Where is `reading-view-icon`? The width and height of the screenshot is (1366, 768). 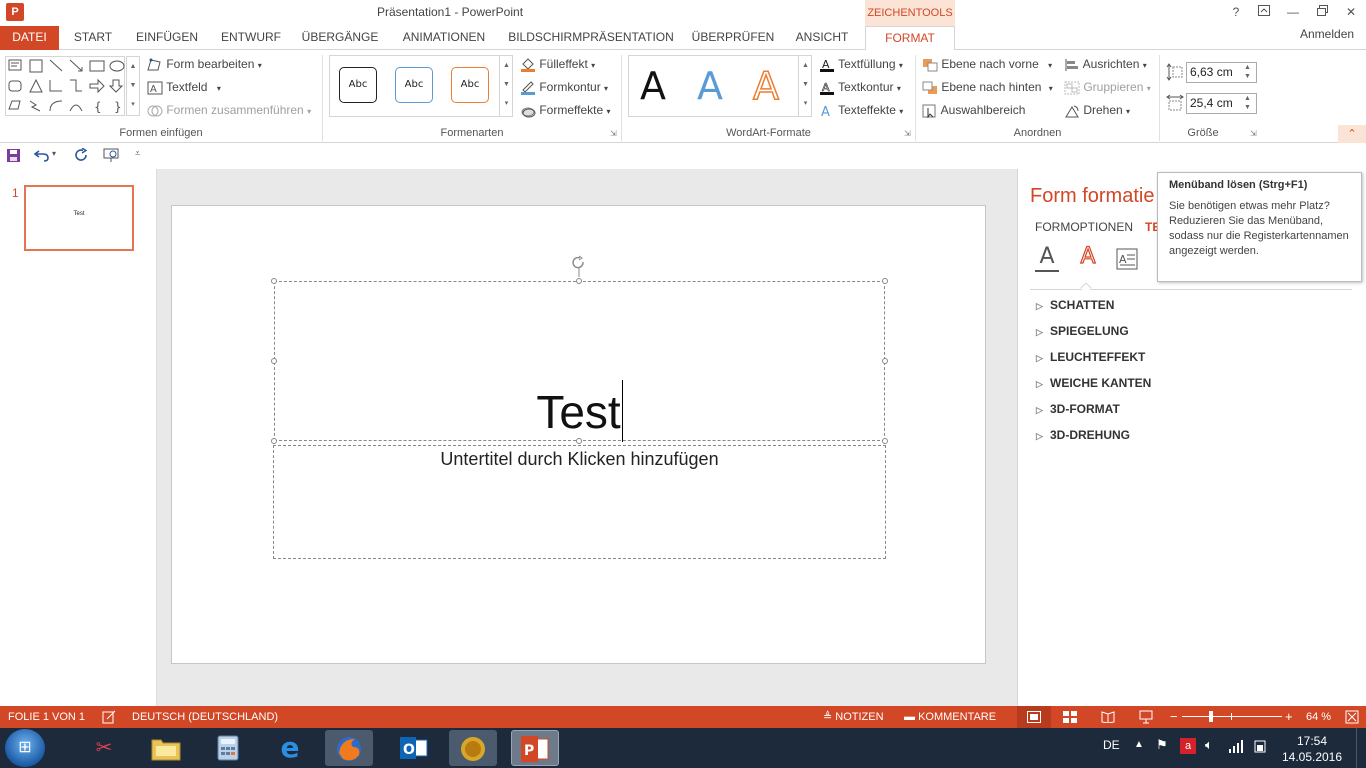
reading-view-icon is located at coordinates (1108, 717).